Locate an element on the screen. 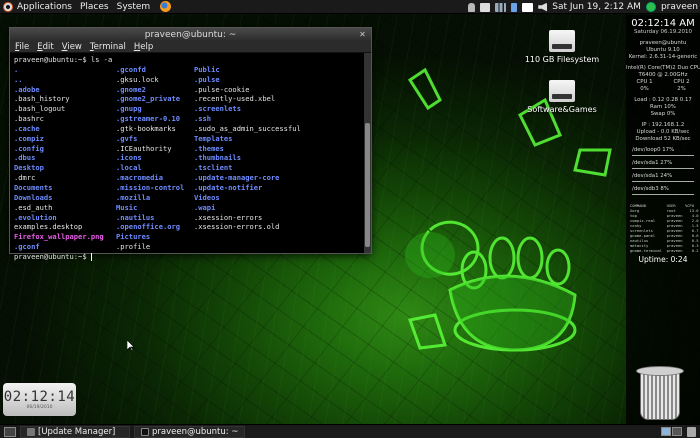 Image resolution: width=700 pixels, height=438 pixels. conky-upload: Upload - 0.0 KB/sec is located at coordinates (663, 132).